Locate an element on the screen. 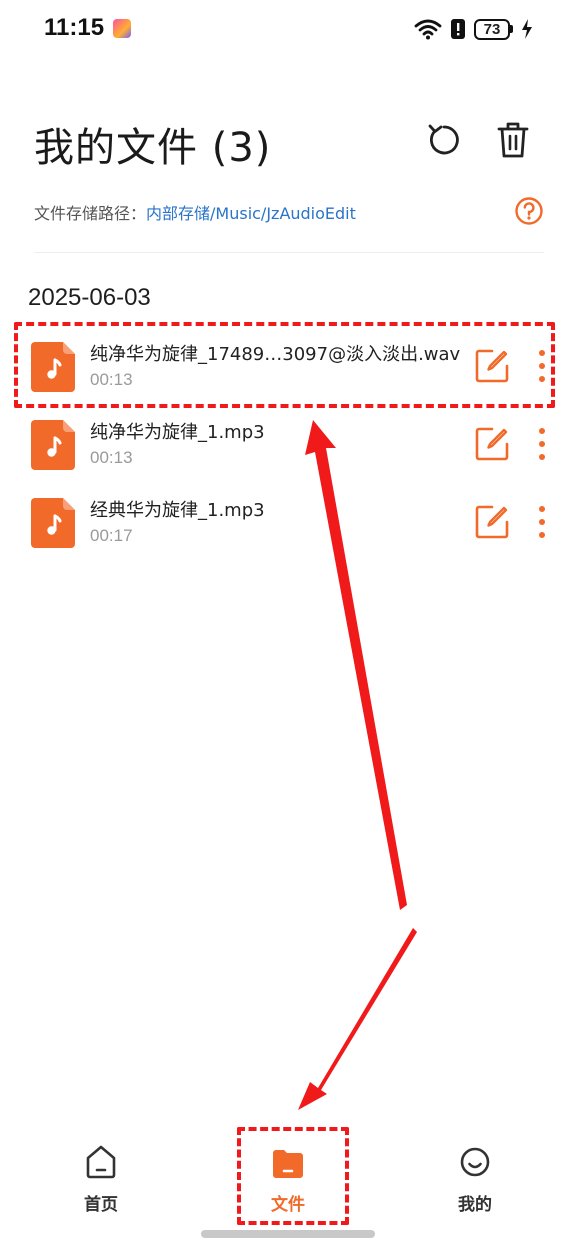 The height and width of the screenshot is (1243, 567). nav-item-home: 首页 is located at coordinates (101, 1178).